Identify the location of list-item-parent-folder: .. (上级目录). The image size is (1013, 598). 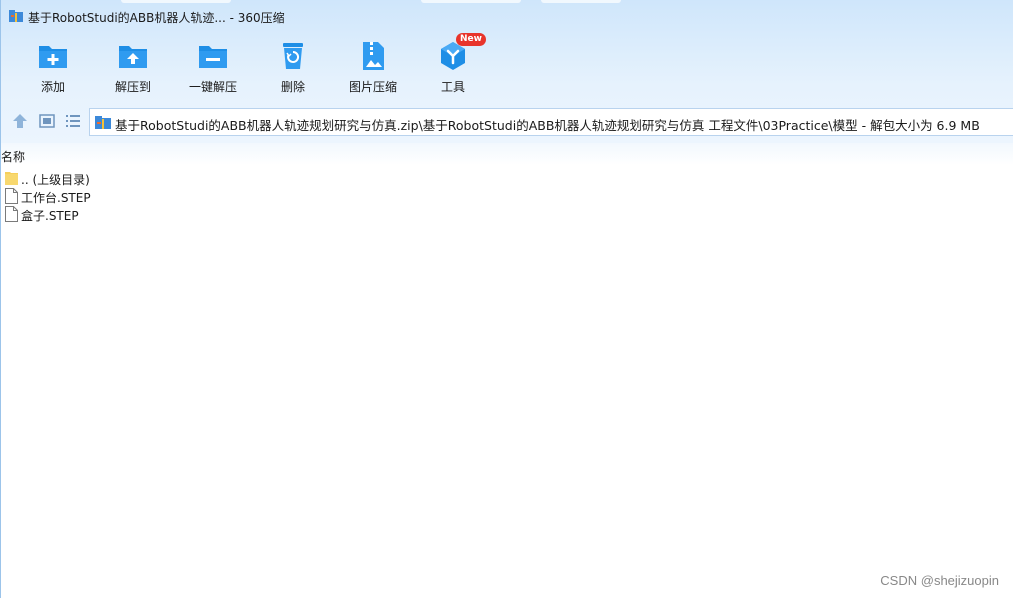
(300, 178).